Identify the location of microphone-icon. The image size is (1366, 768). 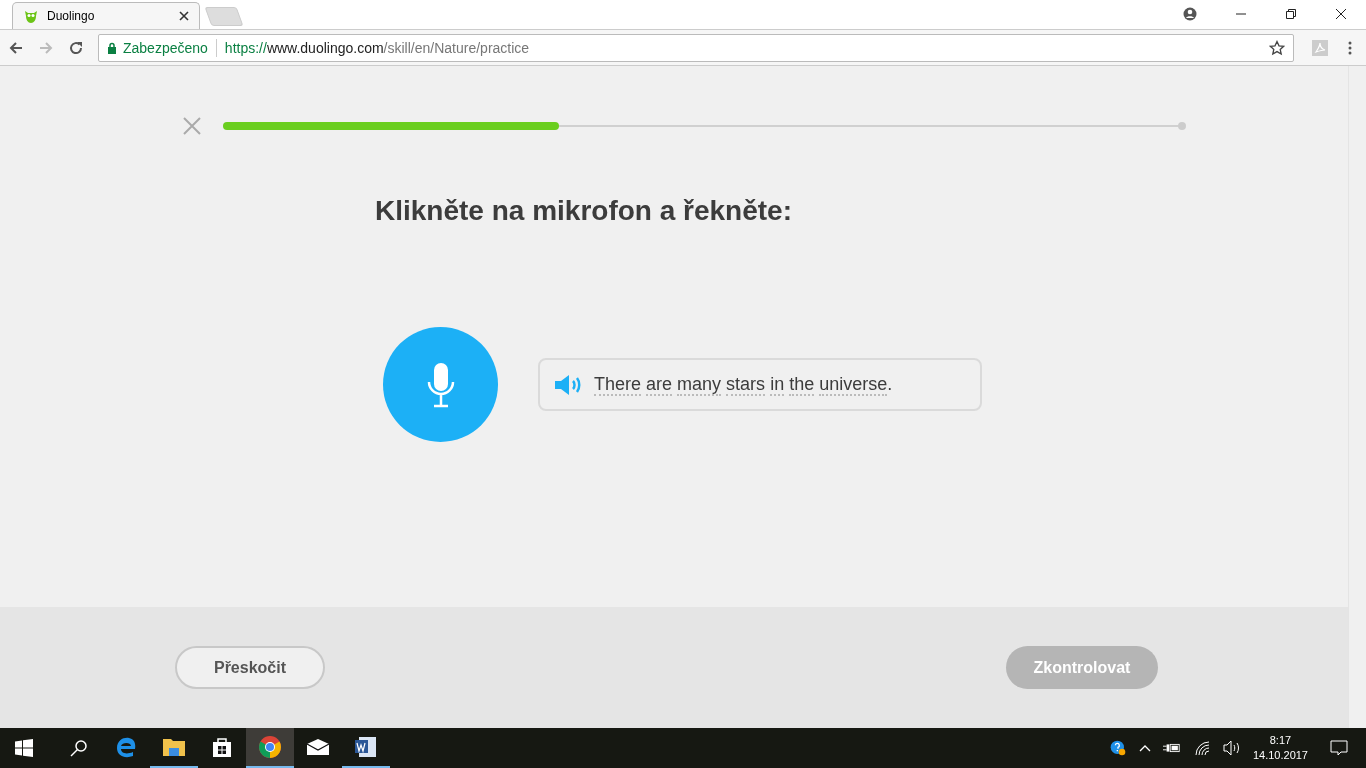
(440, 384).